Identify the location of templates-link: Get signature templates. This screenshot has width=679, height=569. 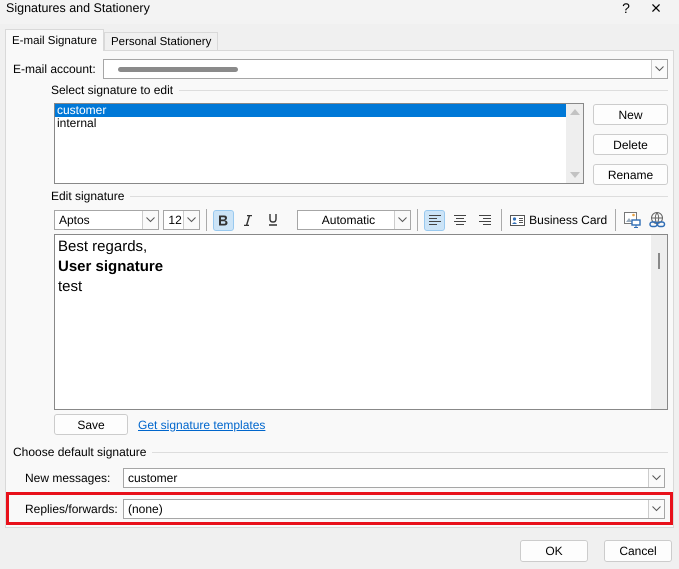
(202, 425).